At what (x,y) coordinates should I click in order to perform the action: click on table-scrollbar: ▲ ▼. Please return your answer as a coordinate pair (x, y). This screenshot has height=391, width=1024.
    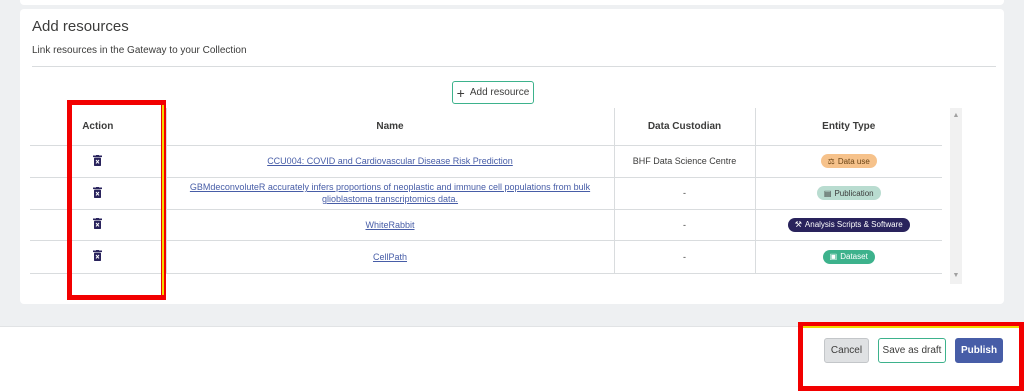
    Looking at the image, I should click on (956, 196).